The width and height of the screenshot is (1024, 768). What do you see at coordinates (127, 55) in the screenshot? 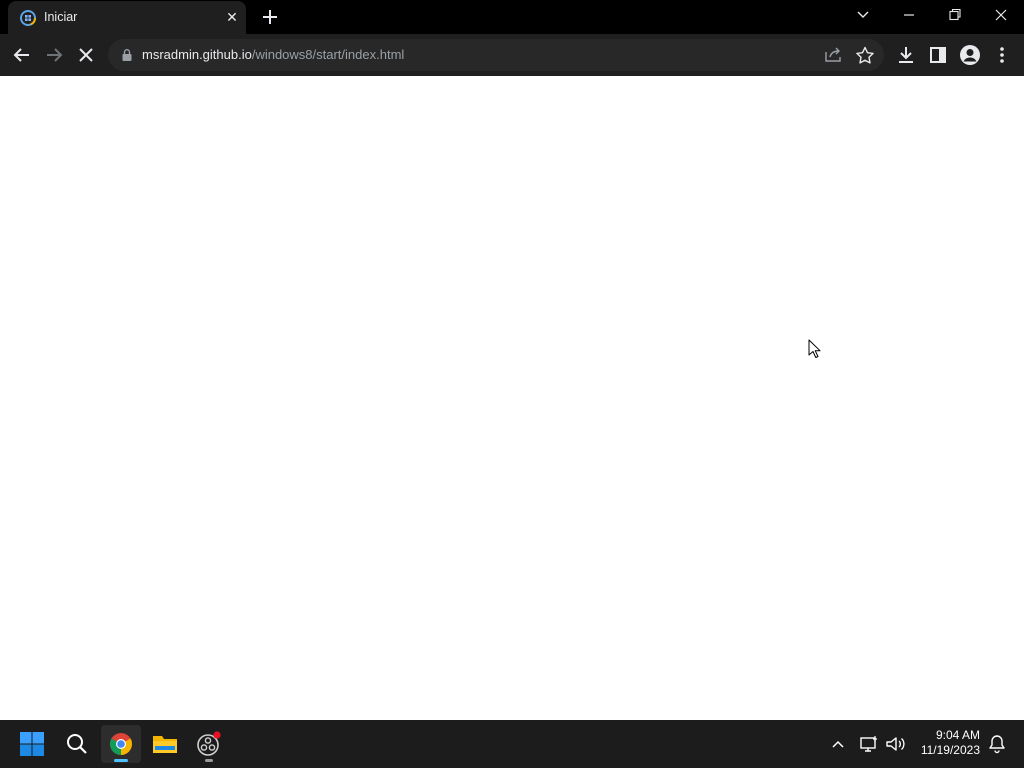
I see `lock-icon` at bounding box center [127, 55].